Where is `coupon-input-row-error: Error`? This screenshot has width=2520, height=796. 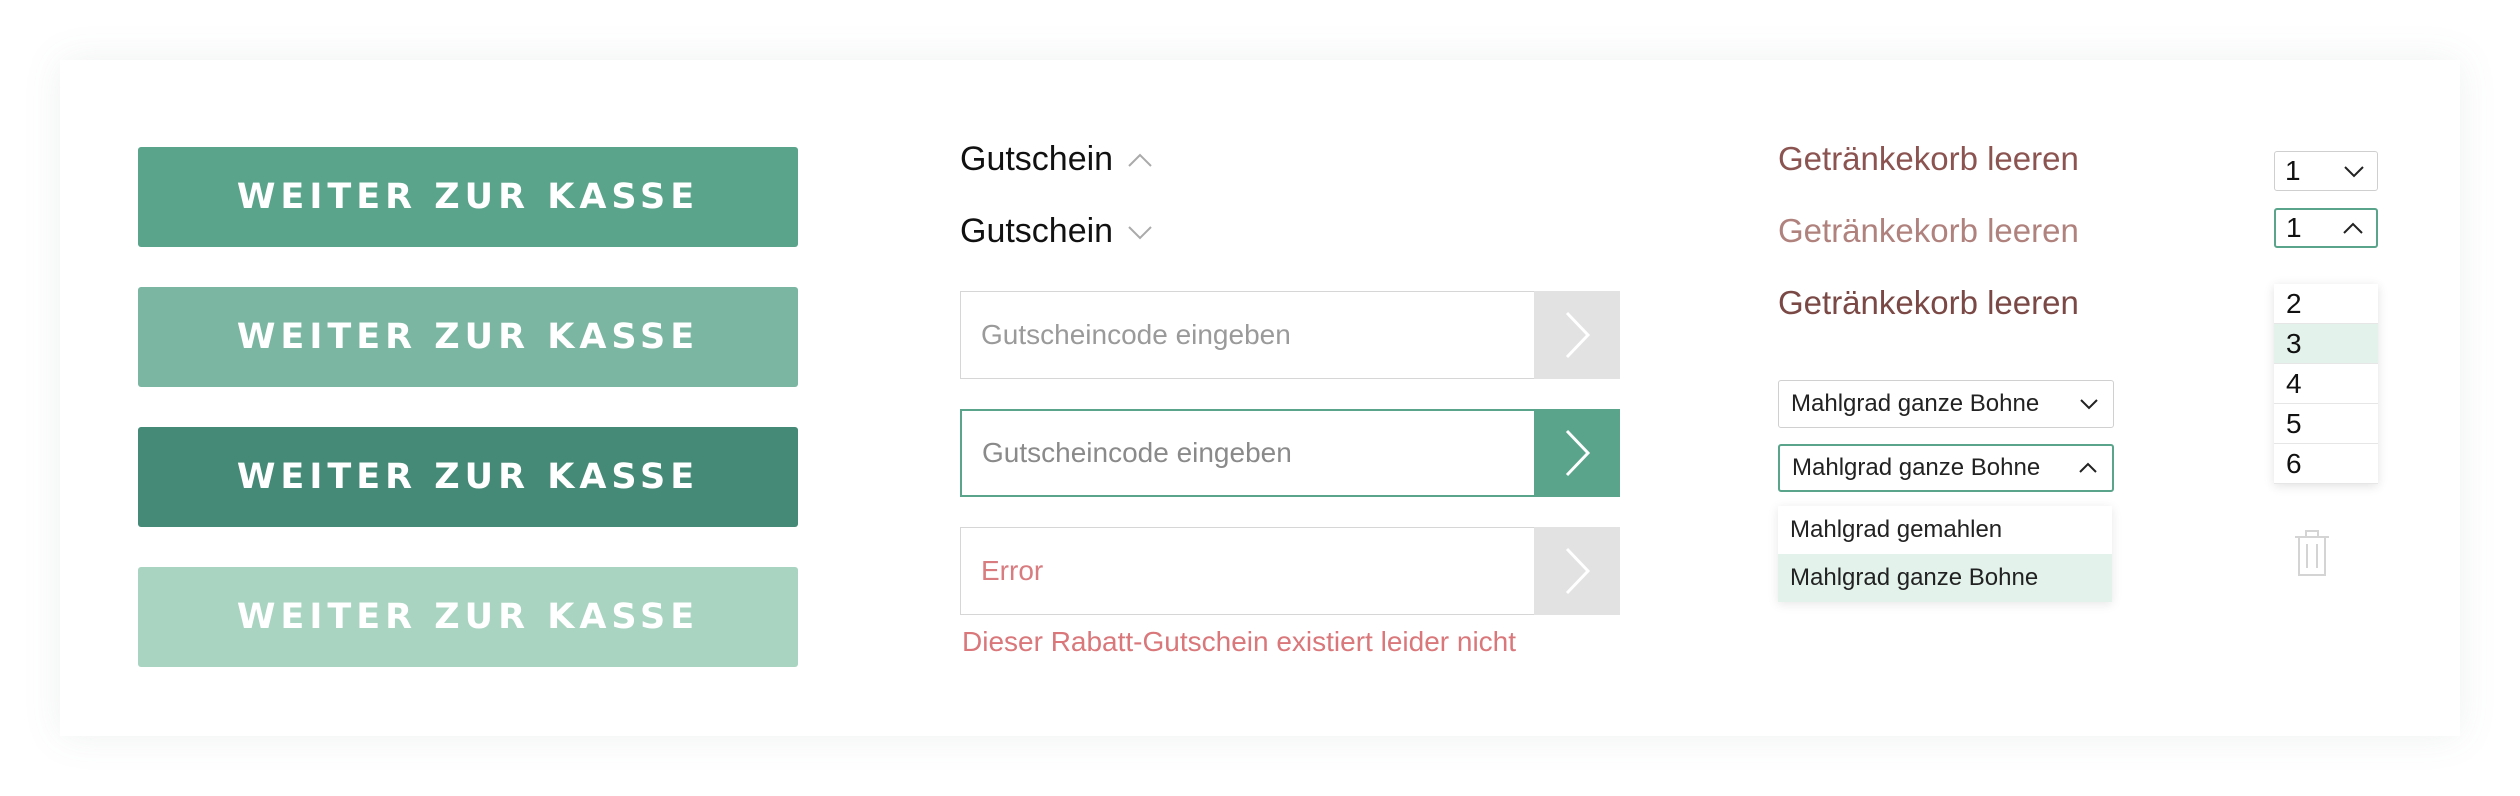 coupon-input-row-error: Error is located at coordinates (1290, 571).